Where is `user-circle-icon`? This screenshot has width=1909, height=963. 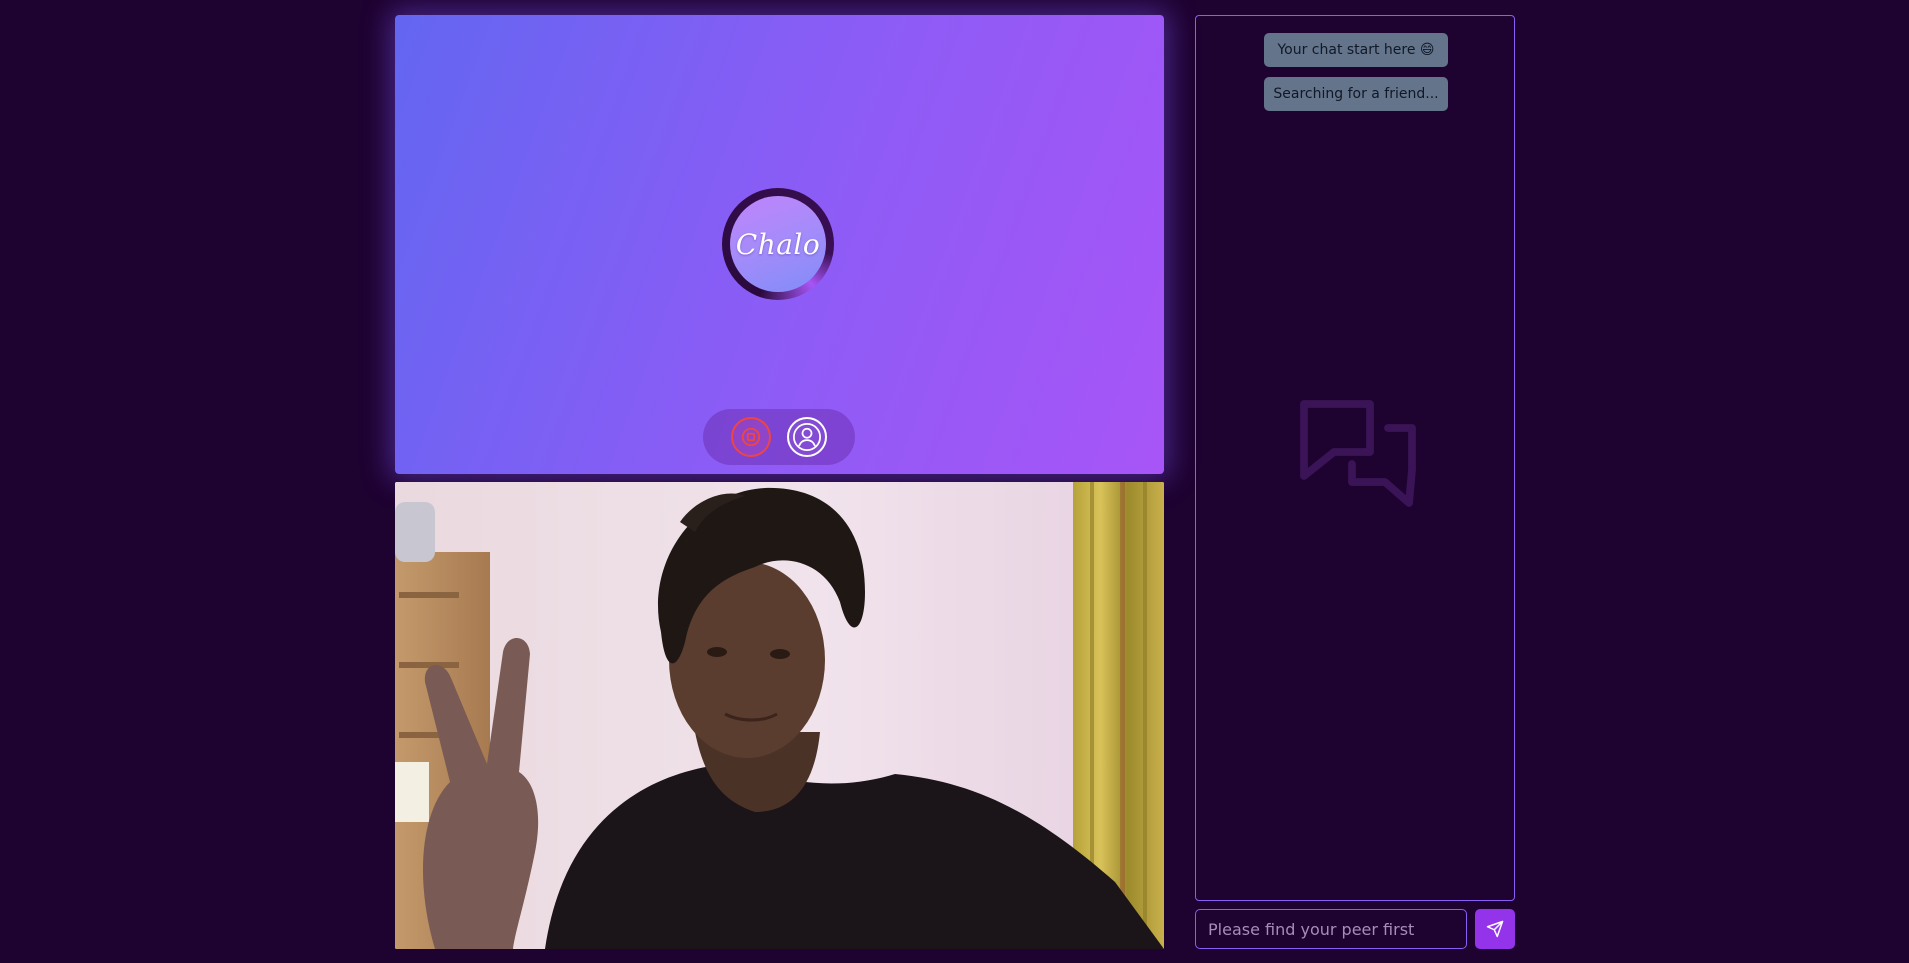 user-circle-icon is located at coordinates (807, 437).